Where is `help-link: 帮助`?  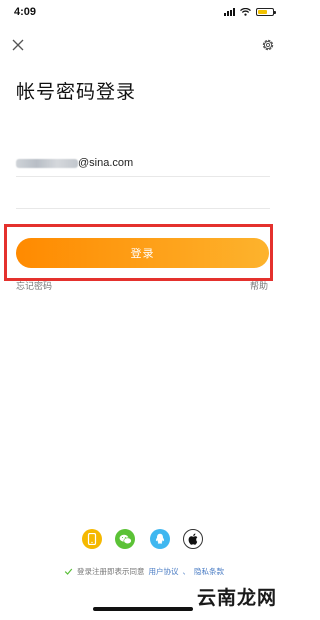
help-link: 帮助 is located at coordinates (259, 285).